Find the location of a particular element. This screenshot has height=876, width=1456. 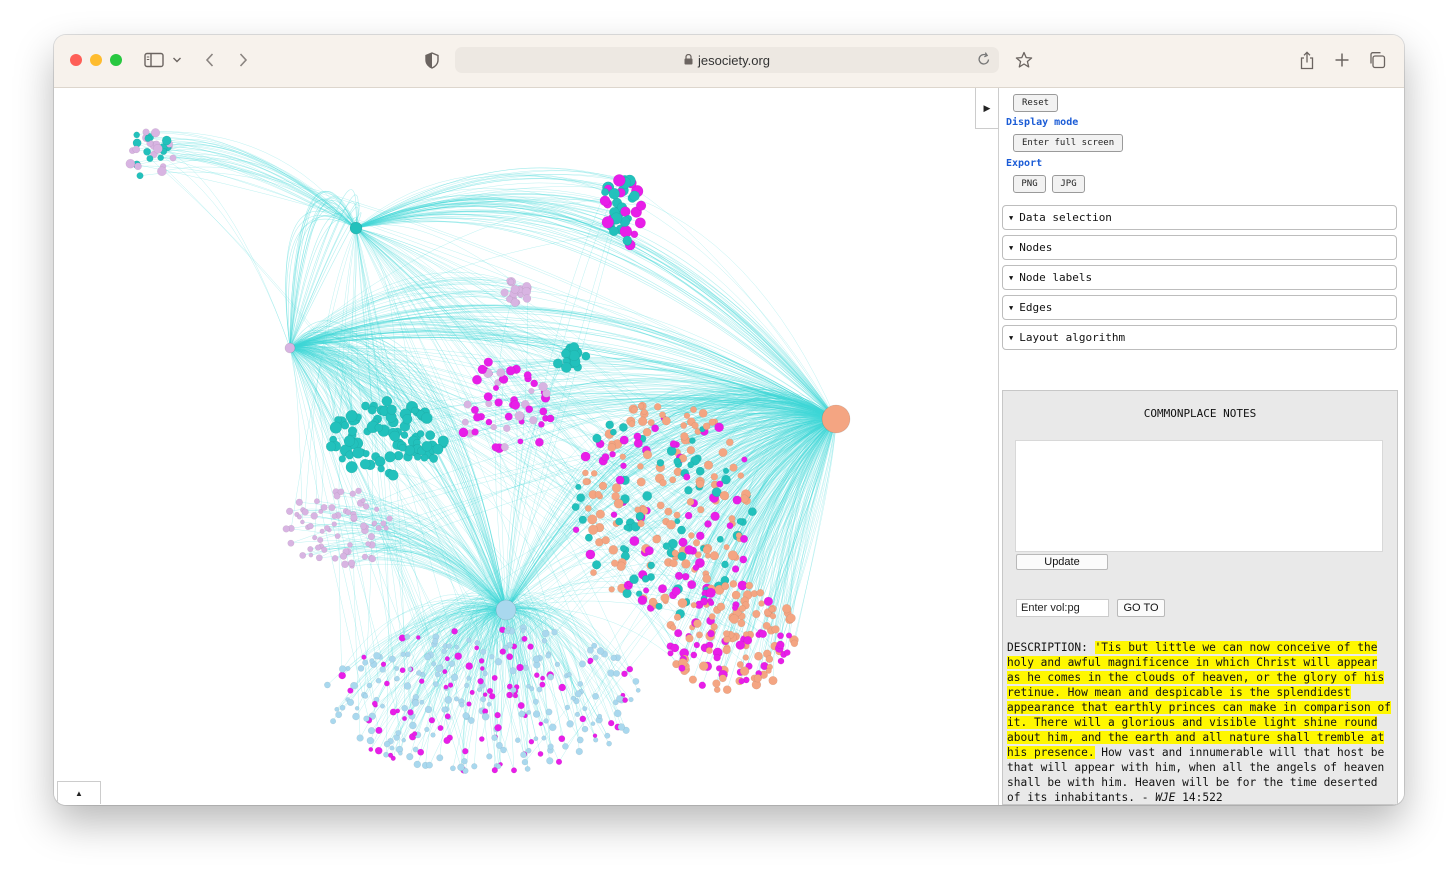

fullscreen-button: Enter full screen is located at coordinates (1068, 143).